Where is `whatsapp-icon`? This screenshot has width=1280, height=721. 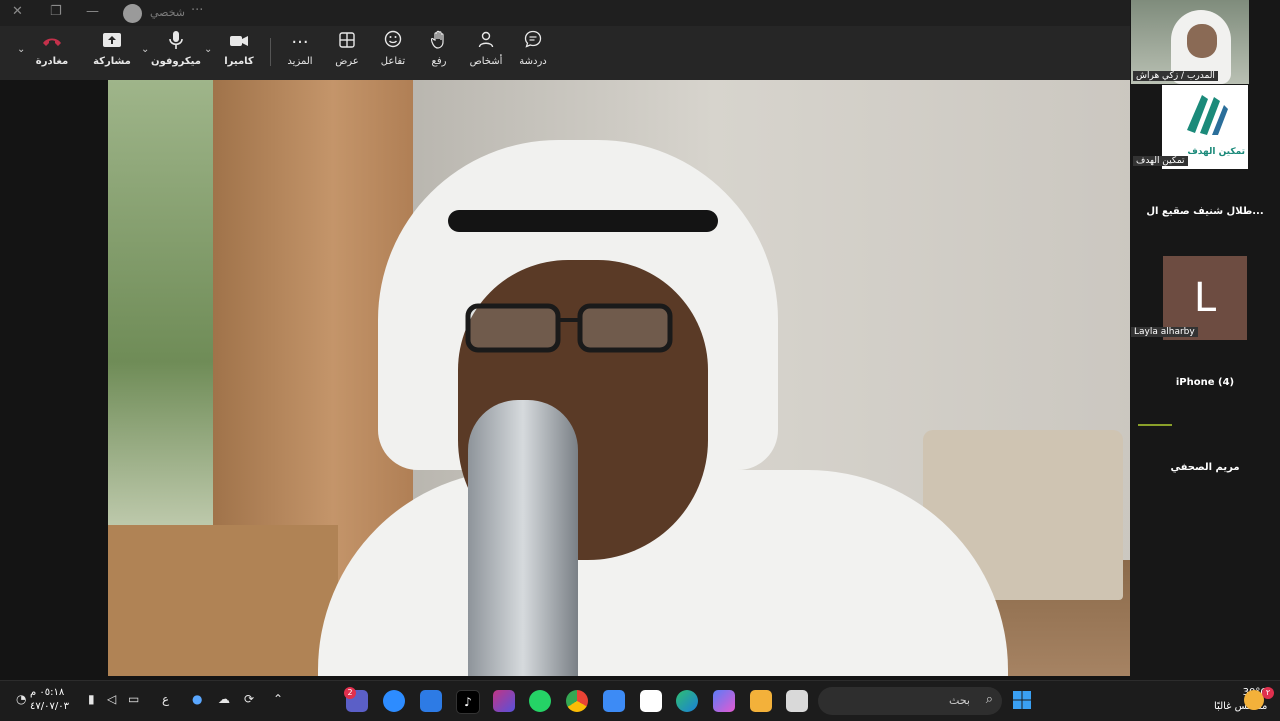 whatsapp-icon is located at coordinates (540, 701).